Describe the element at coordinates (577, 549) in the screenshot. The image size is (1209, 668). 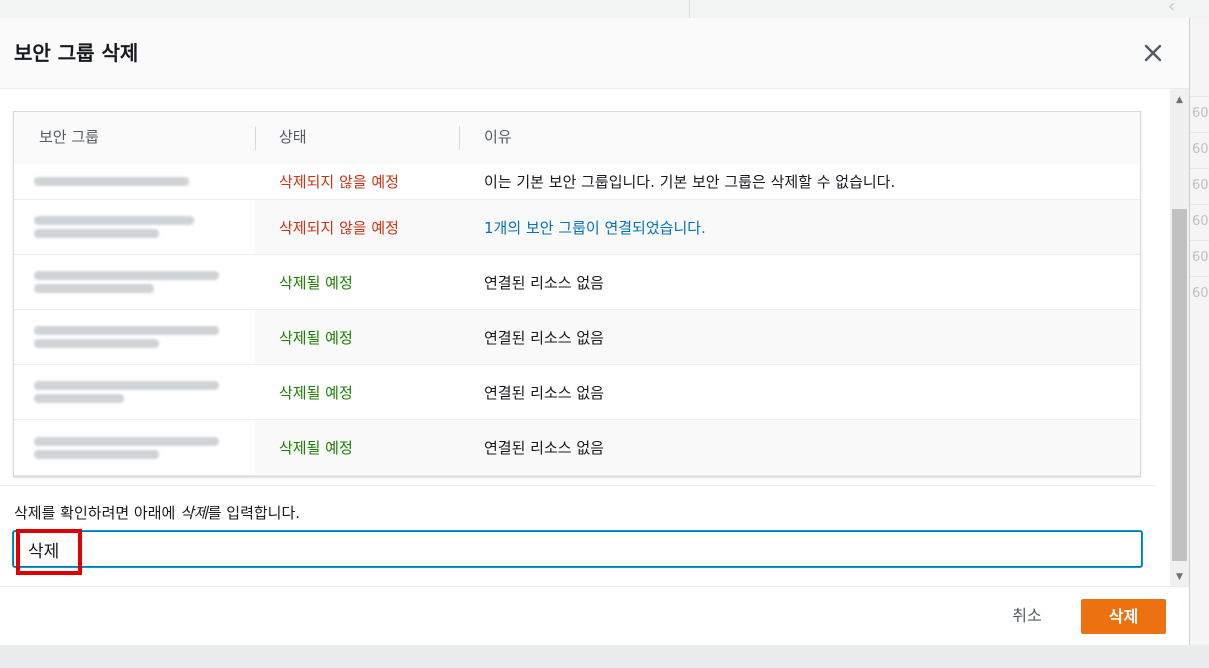
I see `confirm-delete-input` at that location.